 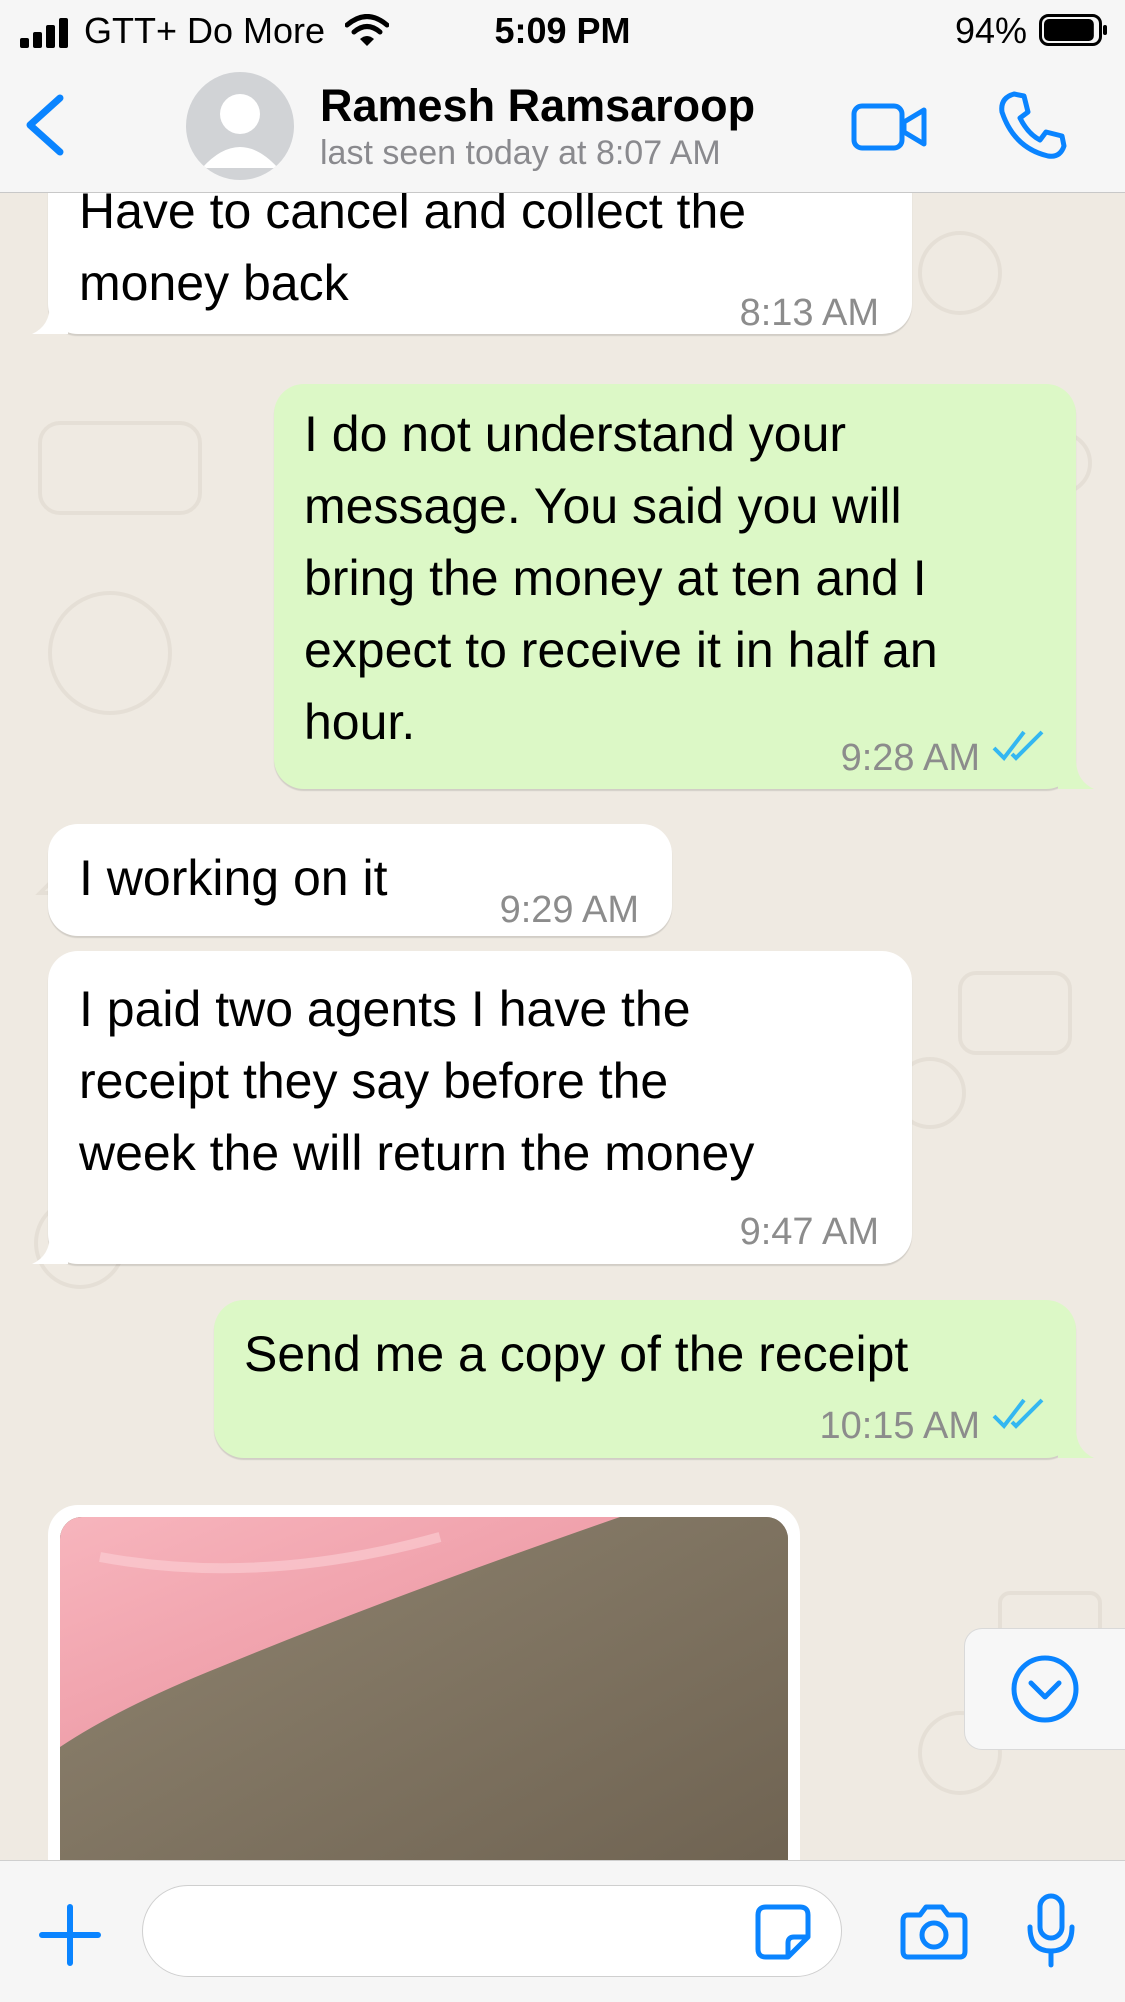 What do you see at coordinates (809, 313) in the screenshot?
I see `message-time: 8:13 AM` at bounding box center [809, 313].